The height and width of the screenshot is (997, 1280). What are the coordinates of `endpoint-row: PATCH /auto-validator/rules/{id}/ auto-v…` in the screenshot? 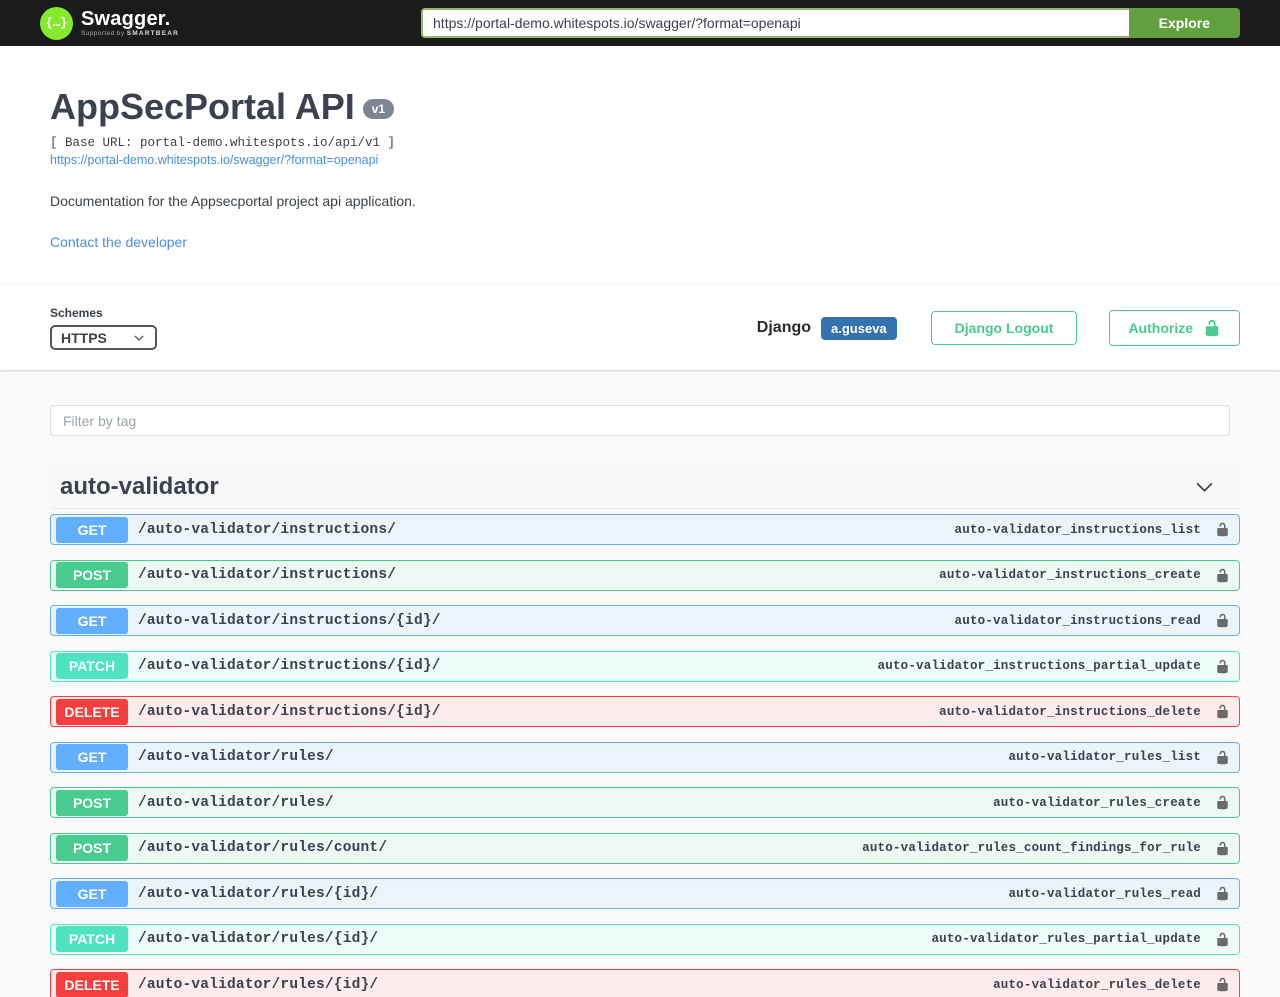 It's located at (645, 939).